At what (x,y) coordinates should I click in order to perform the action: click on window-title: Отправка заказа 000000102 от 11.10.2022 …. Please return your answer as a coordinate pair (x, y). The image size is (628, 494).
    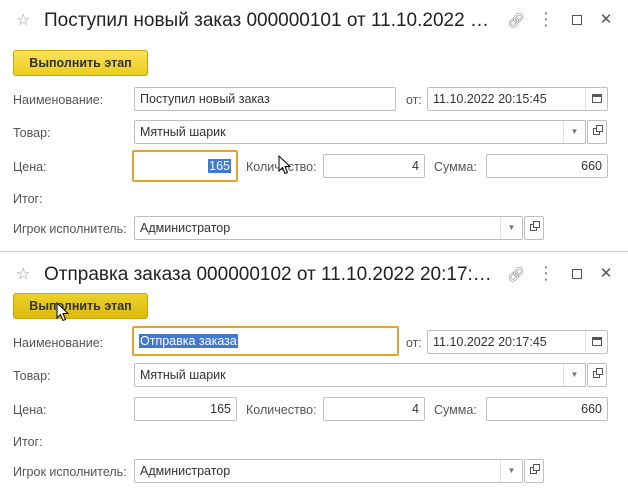
    Looking at the image, I should click on (268, 274).